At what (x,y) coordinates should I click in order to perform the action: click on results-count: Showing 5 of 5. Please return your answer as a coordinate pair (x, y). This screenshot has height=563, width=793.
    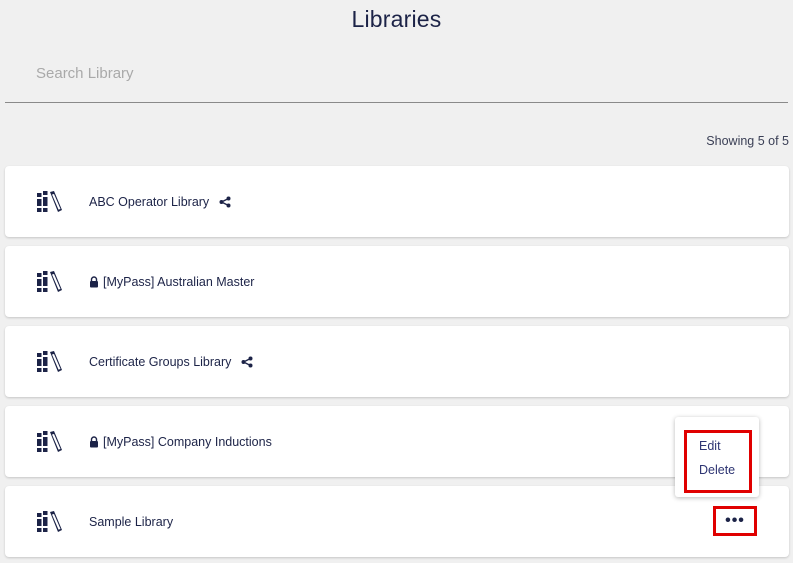
    Looking at the image, I should click on (747, 141).